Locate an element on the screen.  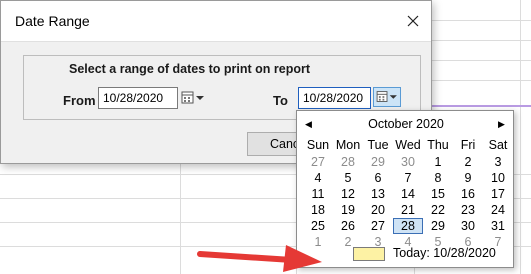
calendar-day: 8 is located at coordinates (438, 178).